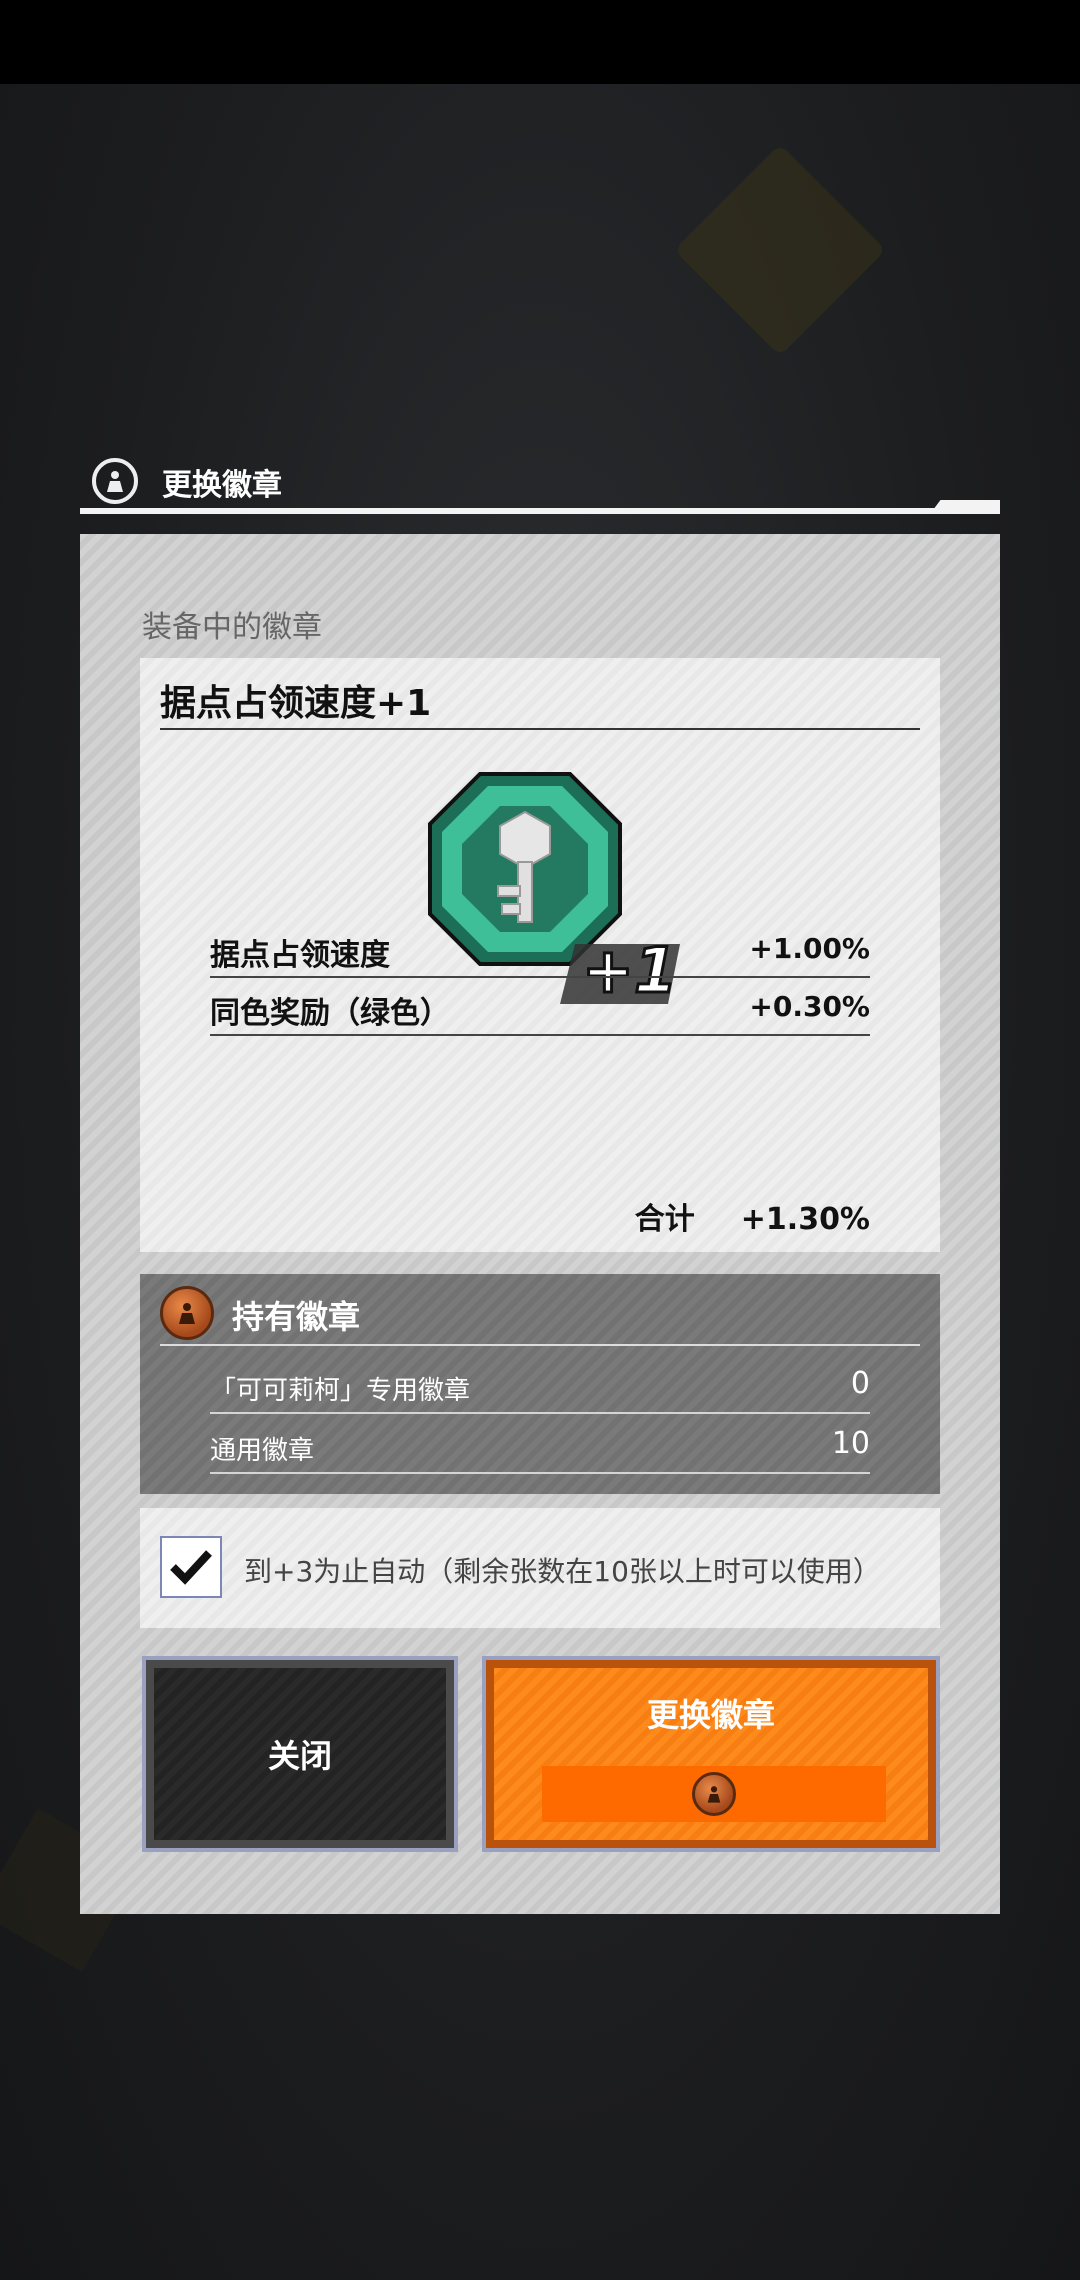 Image resolution: width=1080 pixels, height=2280 pixels. I want to click on dialog-title: 更换徽章, so click(222, 485).